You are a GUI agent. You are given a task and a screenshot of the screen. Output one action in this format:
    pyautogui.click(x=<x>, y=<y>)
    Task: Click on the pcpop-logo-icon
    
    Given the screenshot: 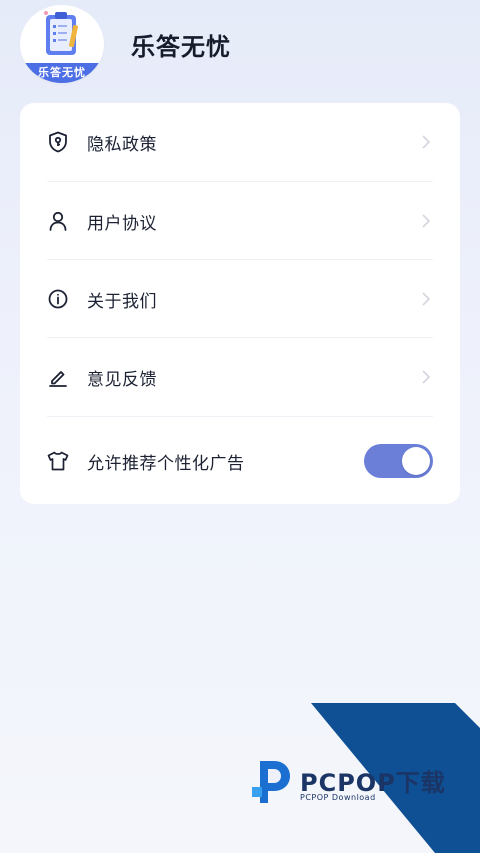 What is the action you would take?
    pyautogui.click(x=271, y=782)
    